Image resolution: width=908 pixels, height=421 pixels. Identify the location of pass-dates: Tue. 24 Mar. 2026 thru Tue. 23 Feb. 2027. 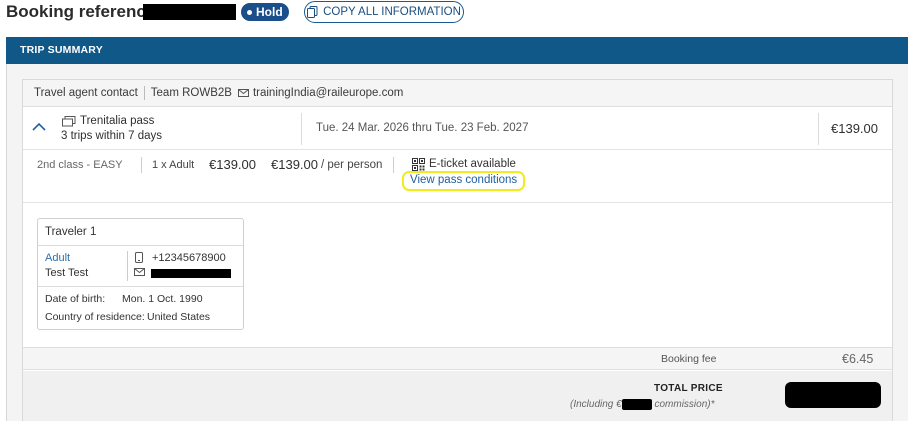
(422, 128).